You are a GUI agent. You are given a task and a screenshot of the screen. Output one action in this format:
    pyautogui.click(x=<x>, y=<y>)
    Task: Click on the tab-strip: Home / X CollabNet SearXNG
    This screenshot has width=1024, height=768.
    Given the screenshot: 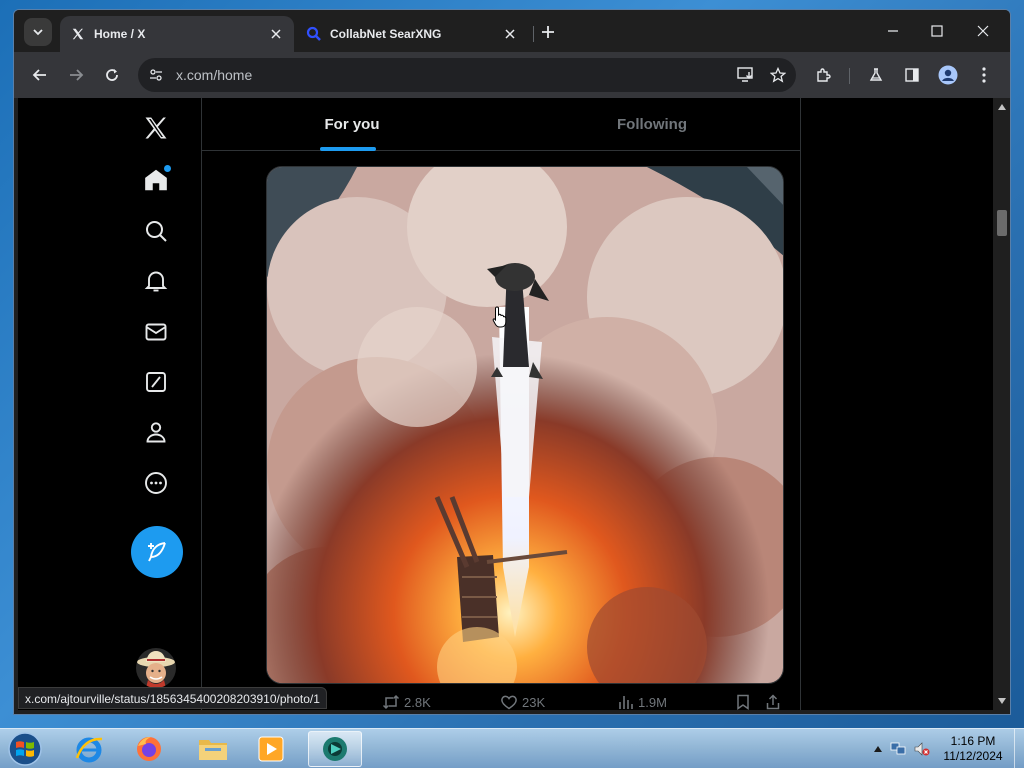 What is the action you would take?
    pyautogui.click(x=512, y=31)
    